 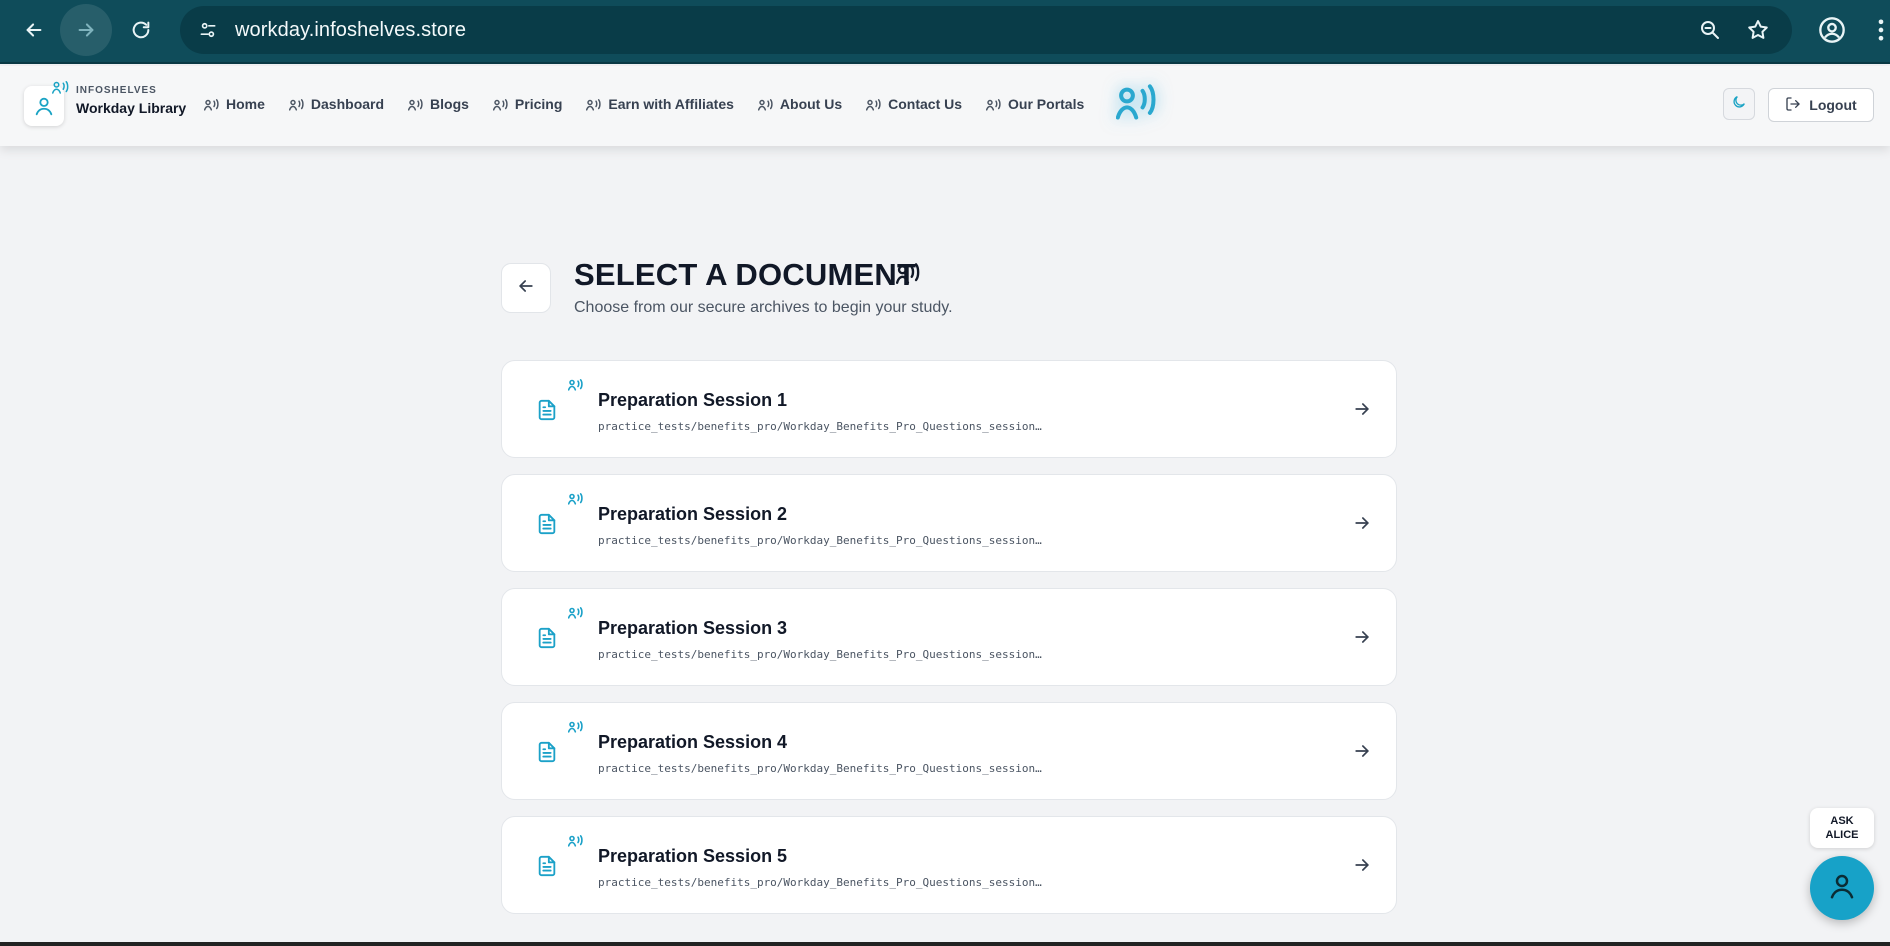 I want to click on page-title: SELECT A DOCUMENT, so click(x=745, y=274).